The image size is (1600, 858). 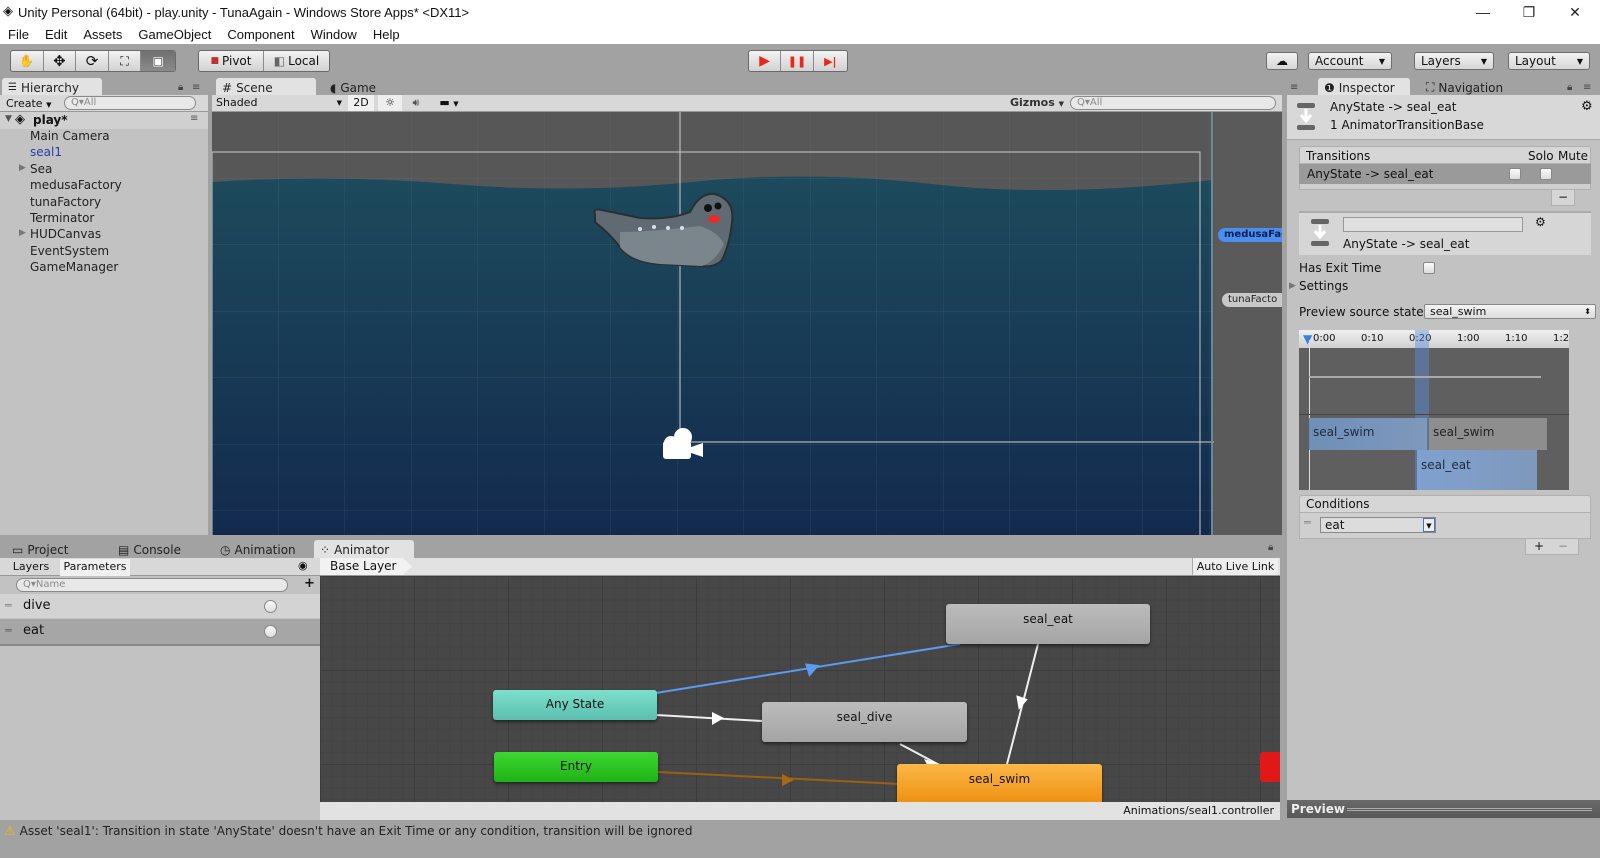 What do you see at coordinates (1282, 61) in the screenshot?
I see `cloud-button: ☁` at bounding box center [1282, 61].